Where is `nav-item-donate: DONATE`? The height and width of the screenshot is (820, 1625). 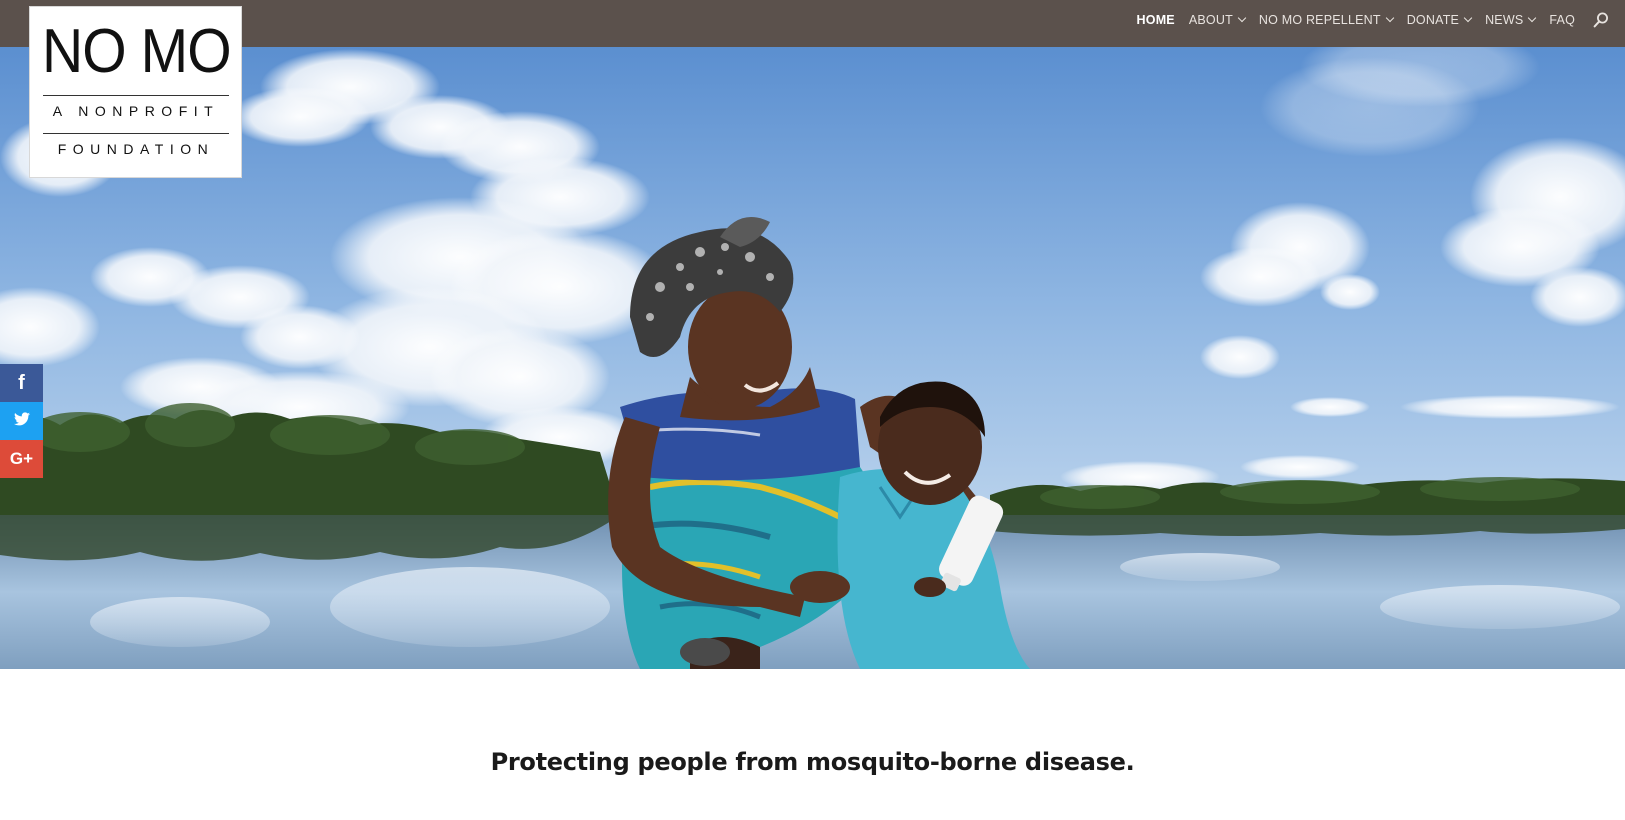
nav-item-donate: DONATE is located at coordinates (1439, 20).